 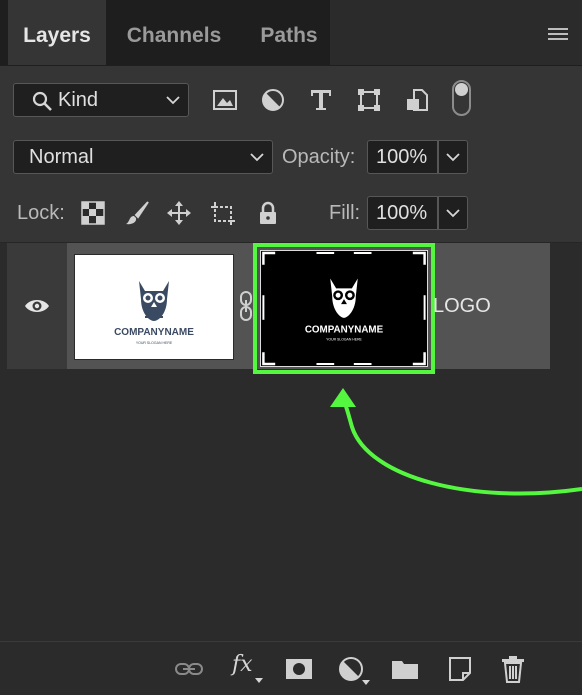 What do you see at coordinates (179, 213) in the screenshot?
I see `lock-position-icon` at bounding box center [179, 213].